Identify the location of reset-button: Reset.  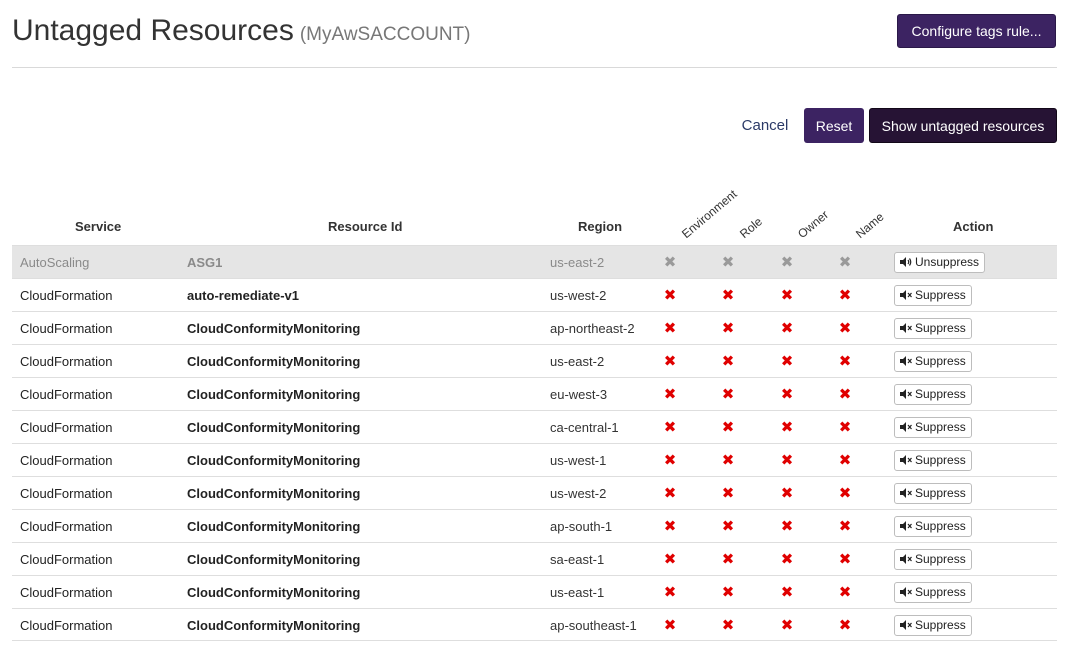
(834, 125).